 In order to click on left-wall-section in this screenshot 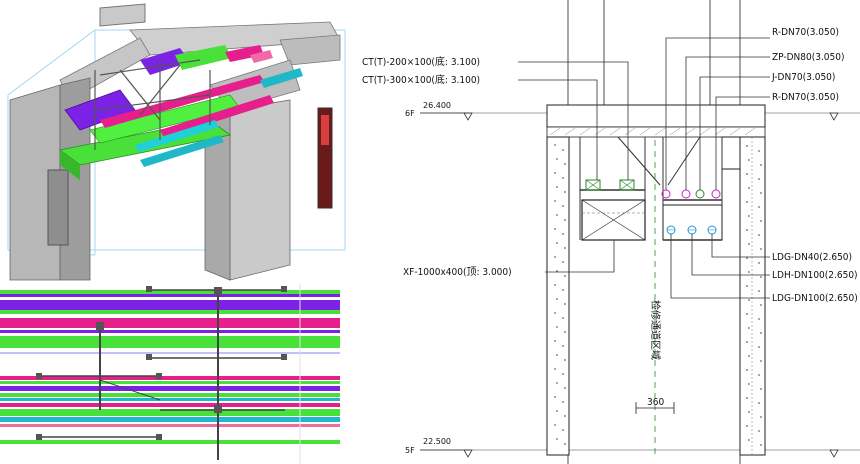, I will do `click(558, 296)`.